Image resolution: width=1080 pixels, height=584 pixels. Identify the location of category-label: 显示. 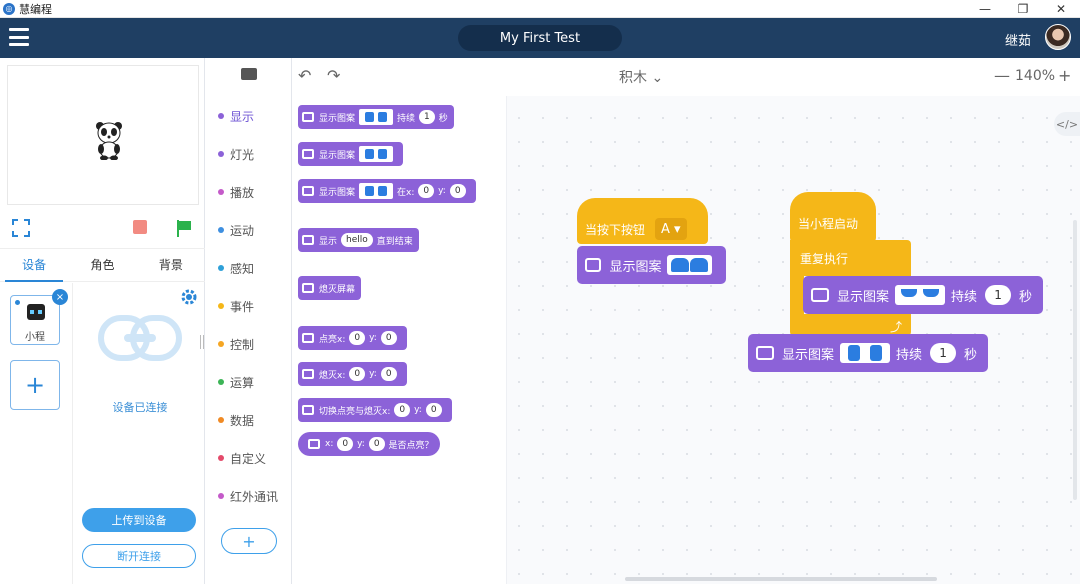
(242, 116).